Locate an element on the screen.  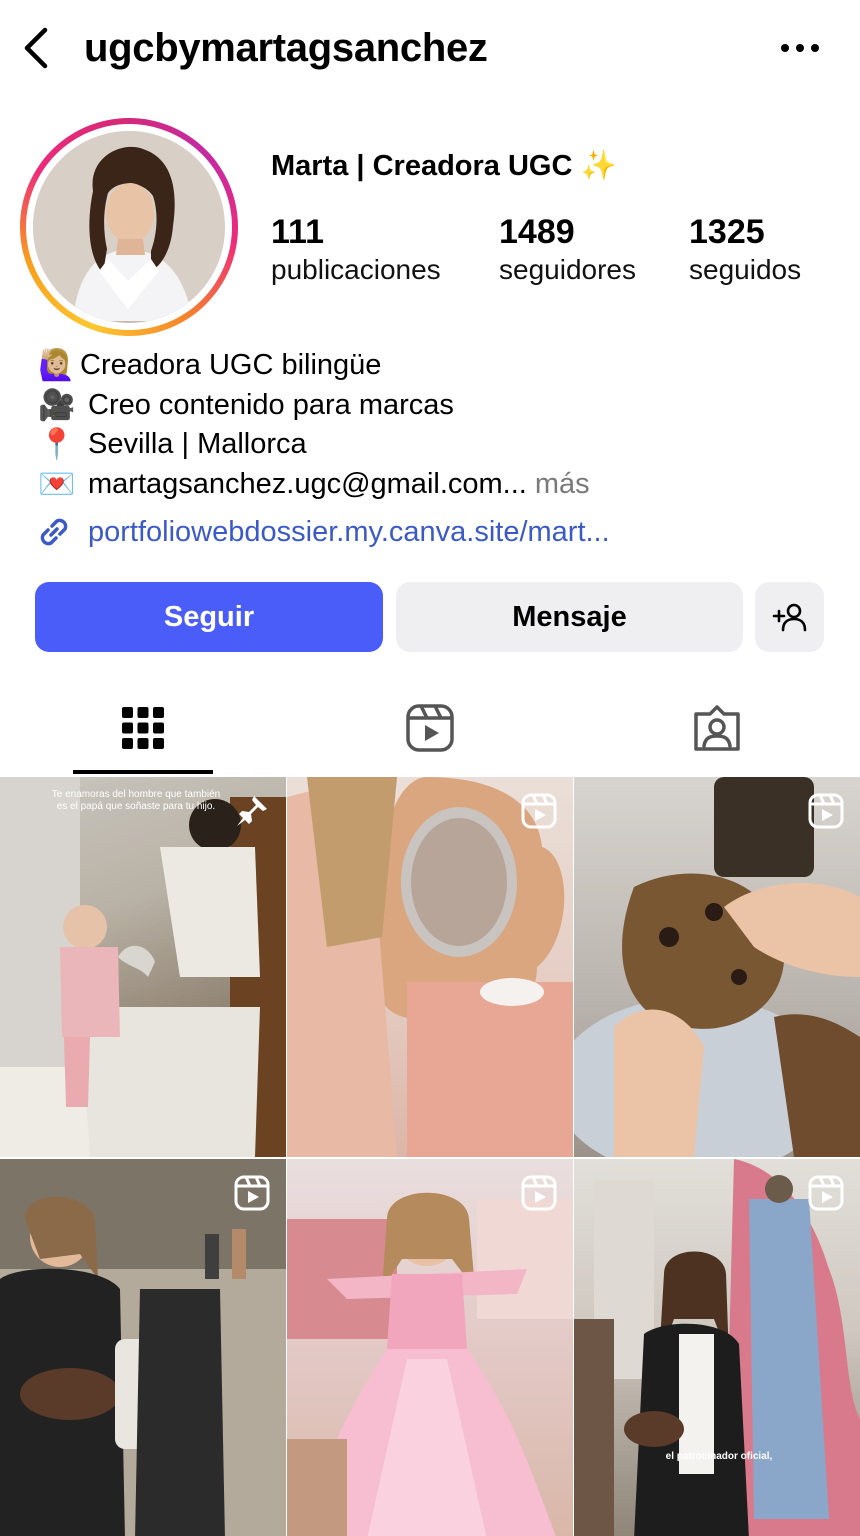
pin-icon is located at coordinates (252, 811).